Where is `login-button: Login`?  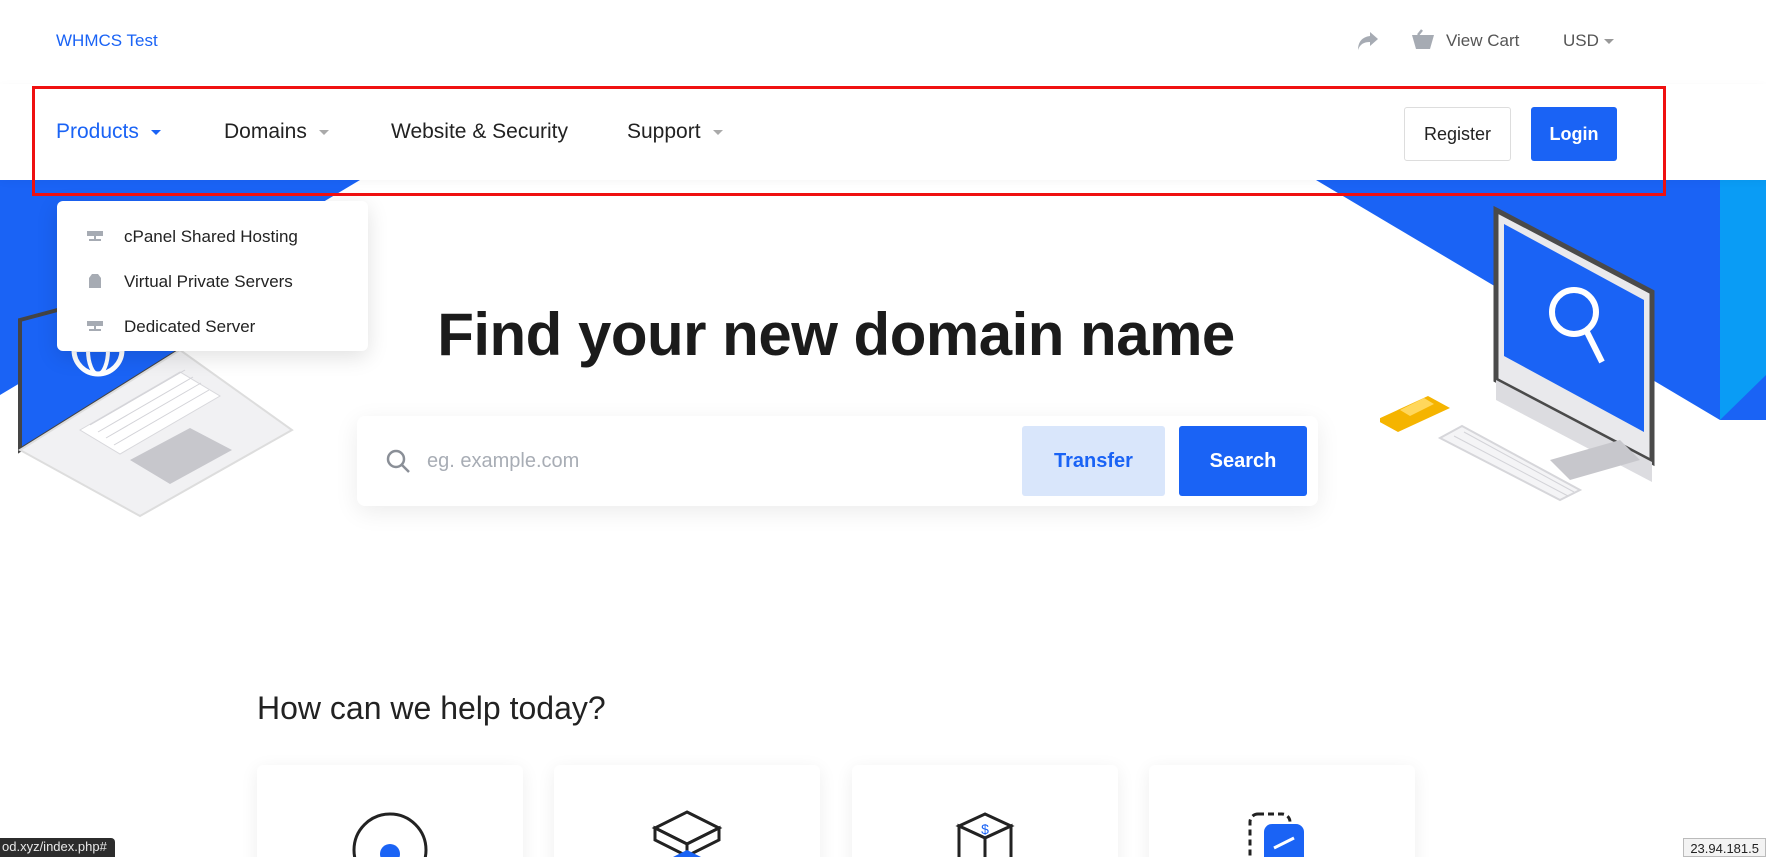
login-button: Login is located at coordinates (1574, 134).